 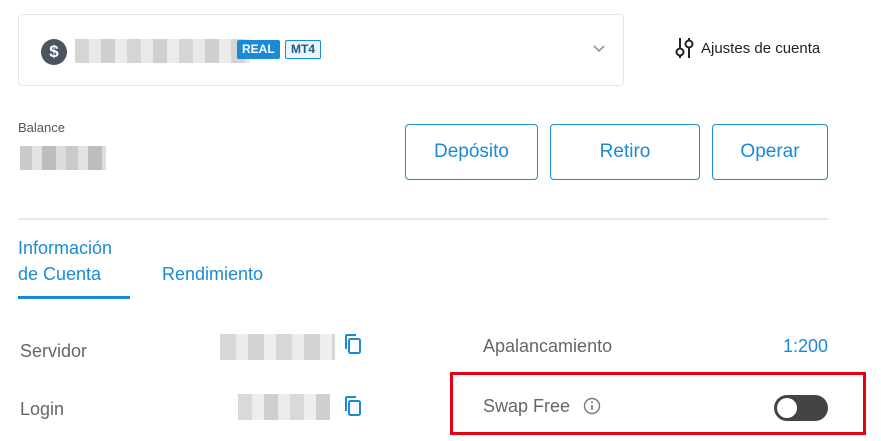 What do you see at coordinates (74, 297) in the screenshot?
I see `active-tab-indicator` at bounding box center [74, 297].